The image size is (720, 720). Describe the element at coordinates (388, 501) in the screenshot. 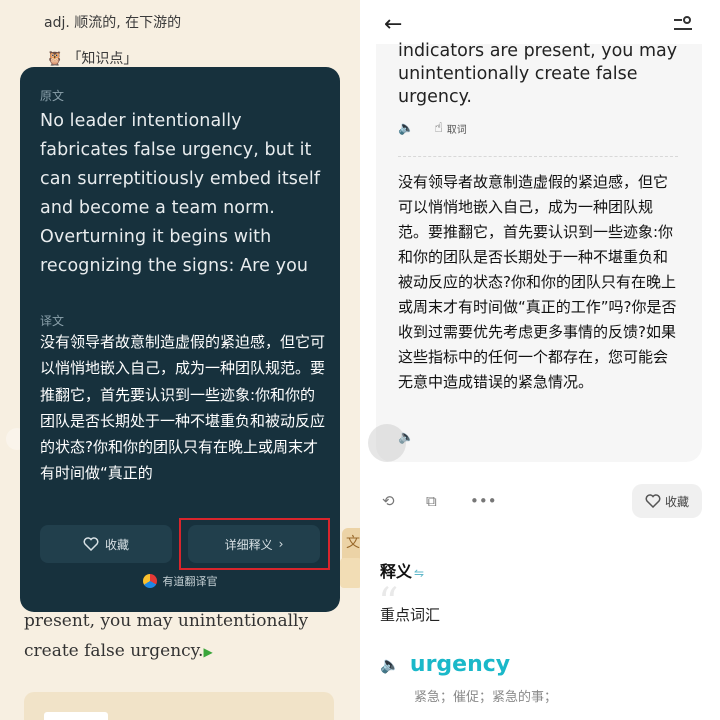

I see `ai-icon: ⟲` at that location.